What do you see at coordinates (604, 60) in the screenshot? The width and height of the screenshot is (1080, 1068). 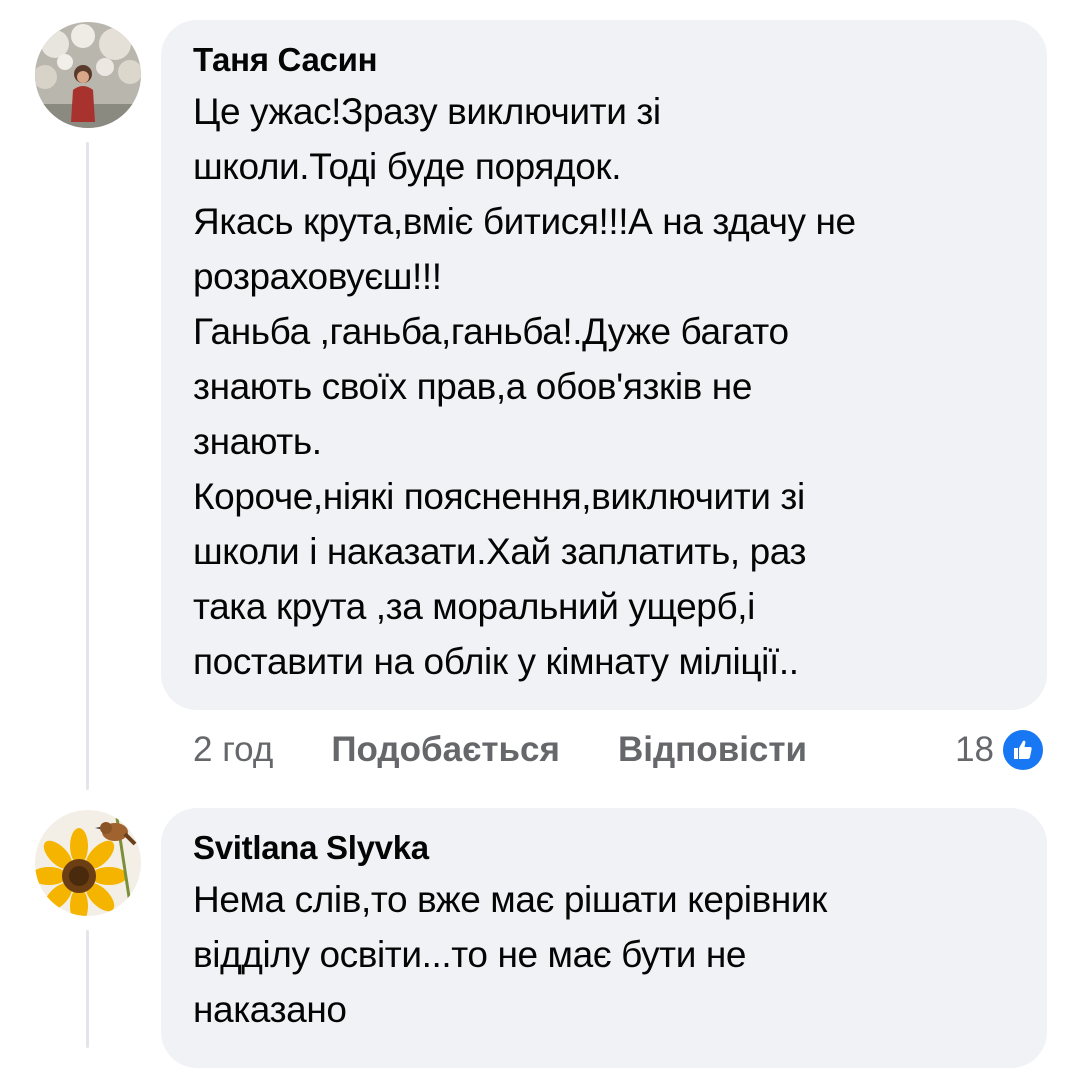 I see `comment-author: Таня Сасин` at bounding box center [604, 60].